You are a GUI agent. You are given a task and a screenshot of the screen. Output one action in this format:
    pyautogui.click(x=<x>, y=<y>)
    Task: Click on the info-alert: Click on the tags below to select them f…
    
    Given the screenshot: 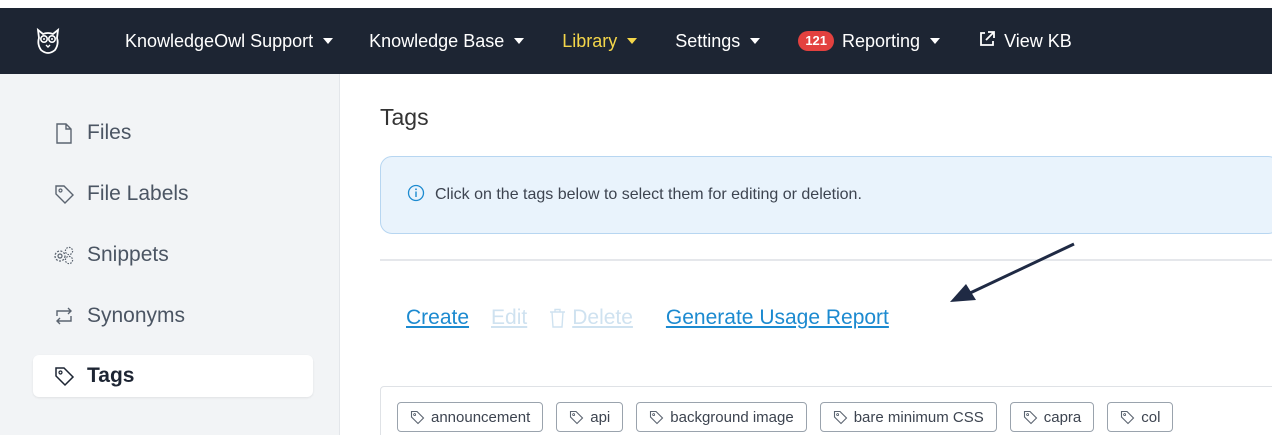 What is the action you would take?
    pyautogui.click(x=826, y=195)
    